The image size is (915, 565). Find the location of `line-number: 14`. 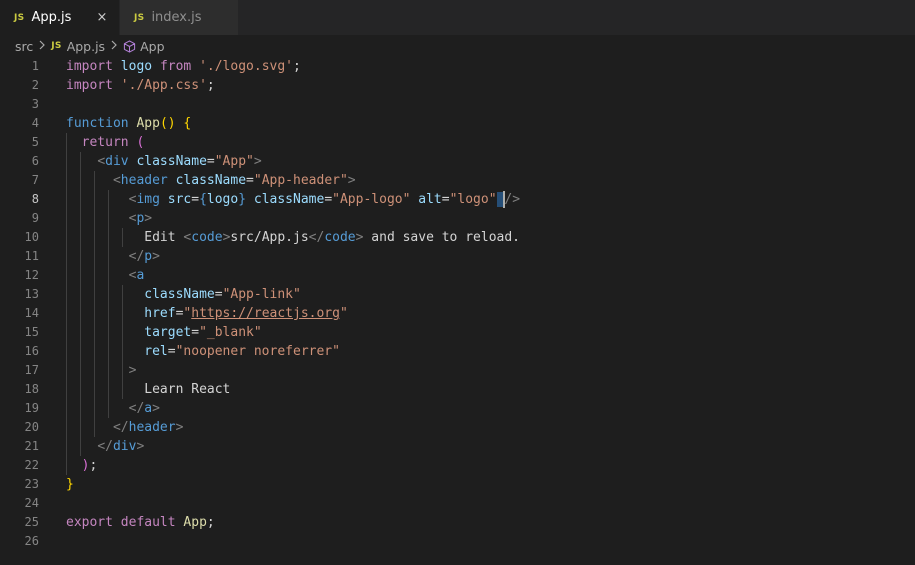

line-number: 14 is located at coordinates (31, 313).